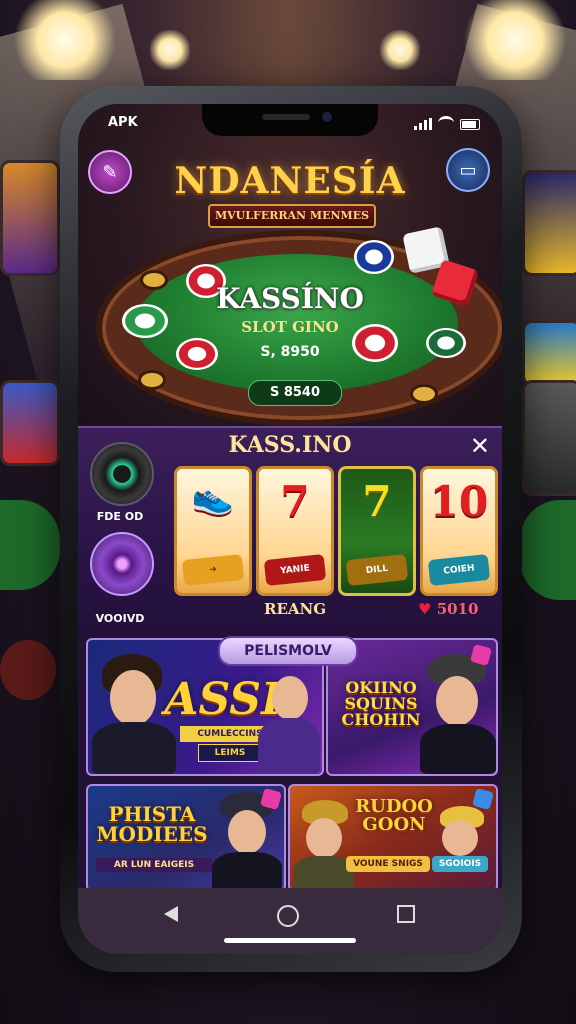 This screenshot has width=576, height=1024. Describe the element at coordinates (213, 497) in the screenshot. I see `shoe-icon: 👟` at that location.